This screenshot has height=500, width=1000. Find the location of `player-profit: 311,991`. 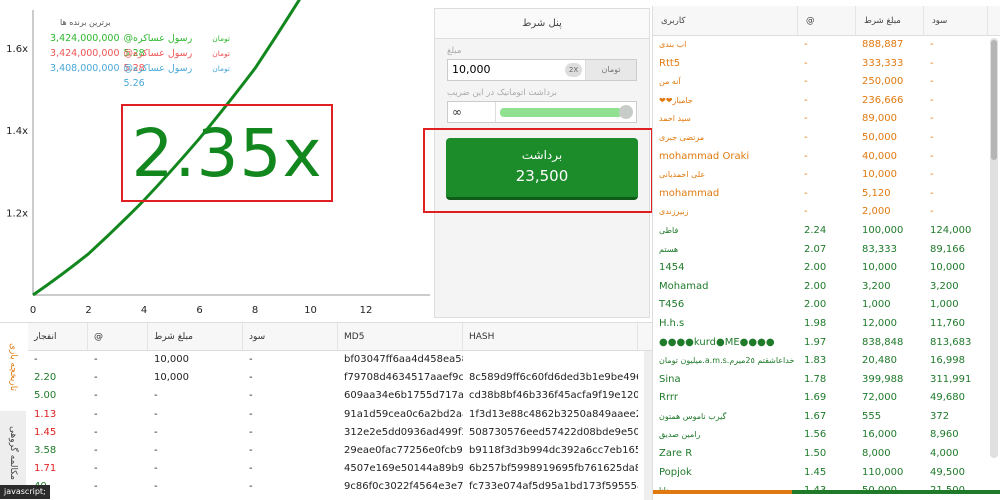

player-profit: 311,991 is located at coordinates (951, 379).